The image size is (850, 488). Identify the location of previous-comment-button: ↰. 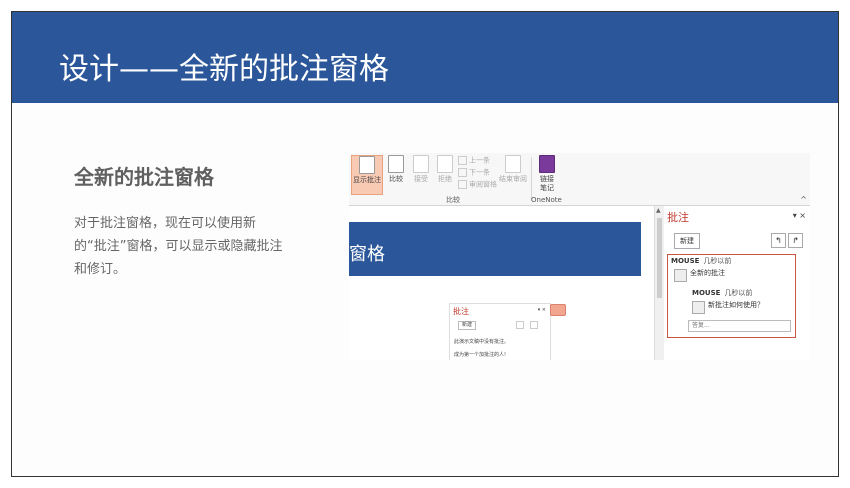
(778, 240).